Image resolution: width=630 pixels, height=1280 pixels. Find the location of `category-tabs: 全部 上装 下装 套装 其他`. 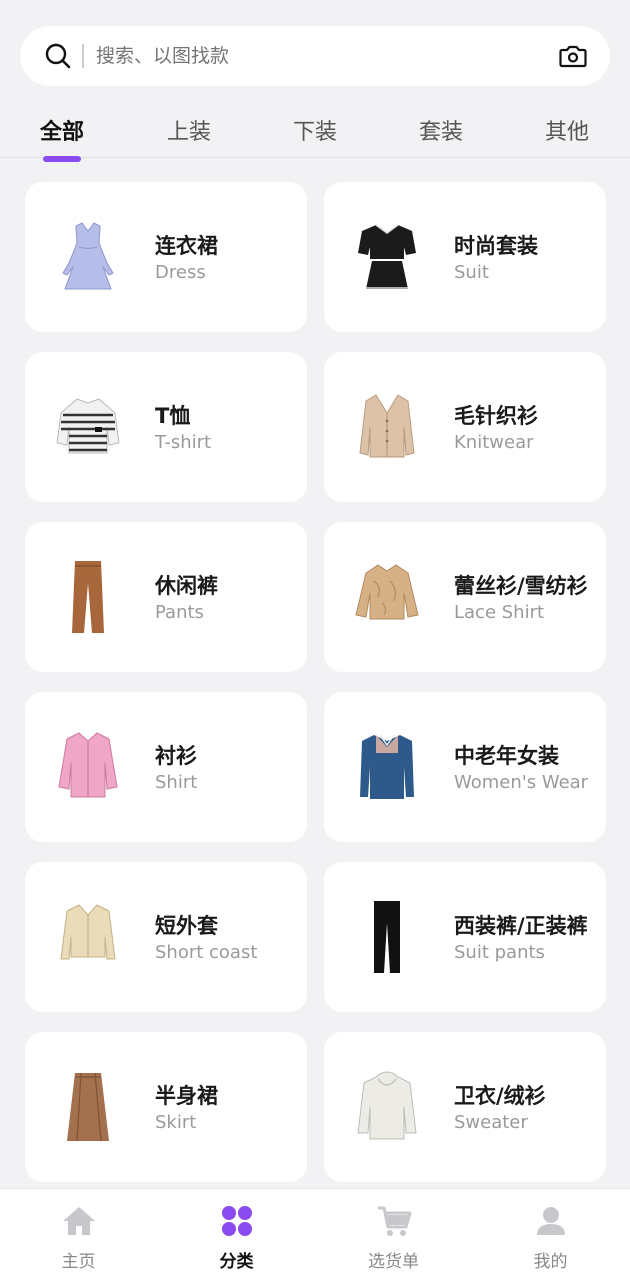

category-tabs: 全部 上装 下装 套装 其他 is located at coordinates (315, 135).